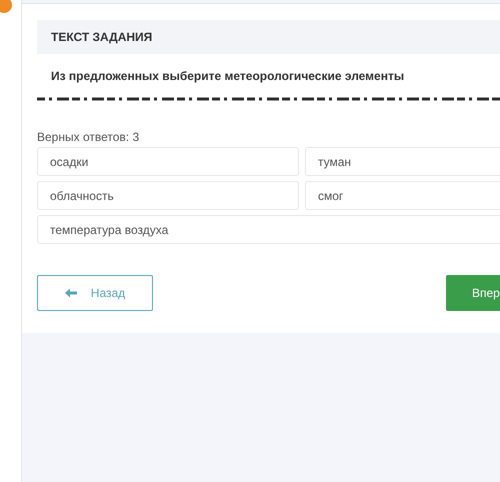 The image size is (500, 482). Describe the element at coordinates (268, 37) in the screenshot. I see `task-header: ТЕКСТ ЗАДАНИЯ` at that location.